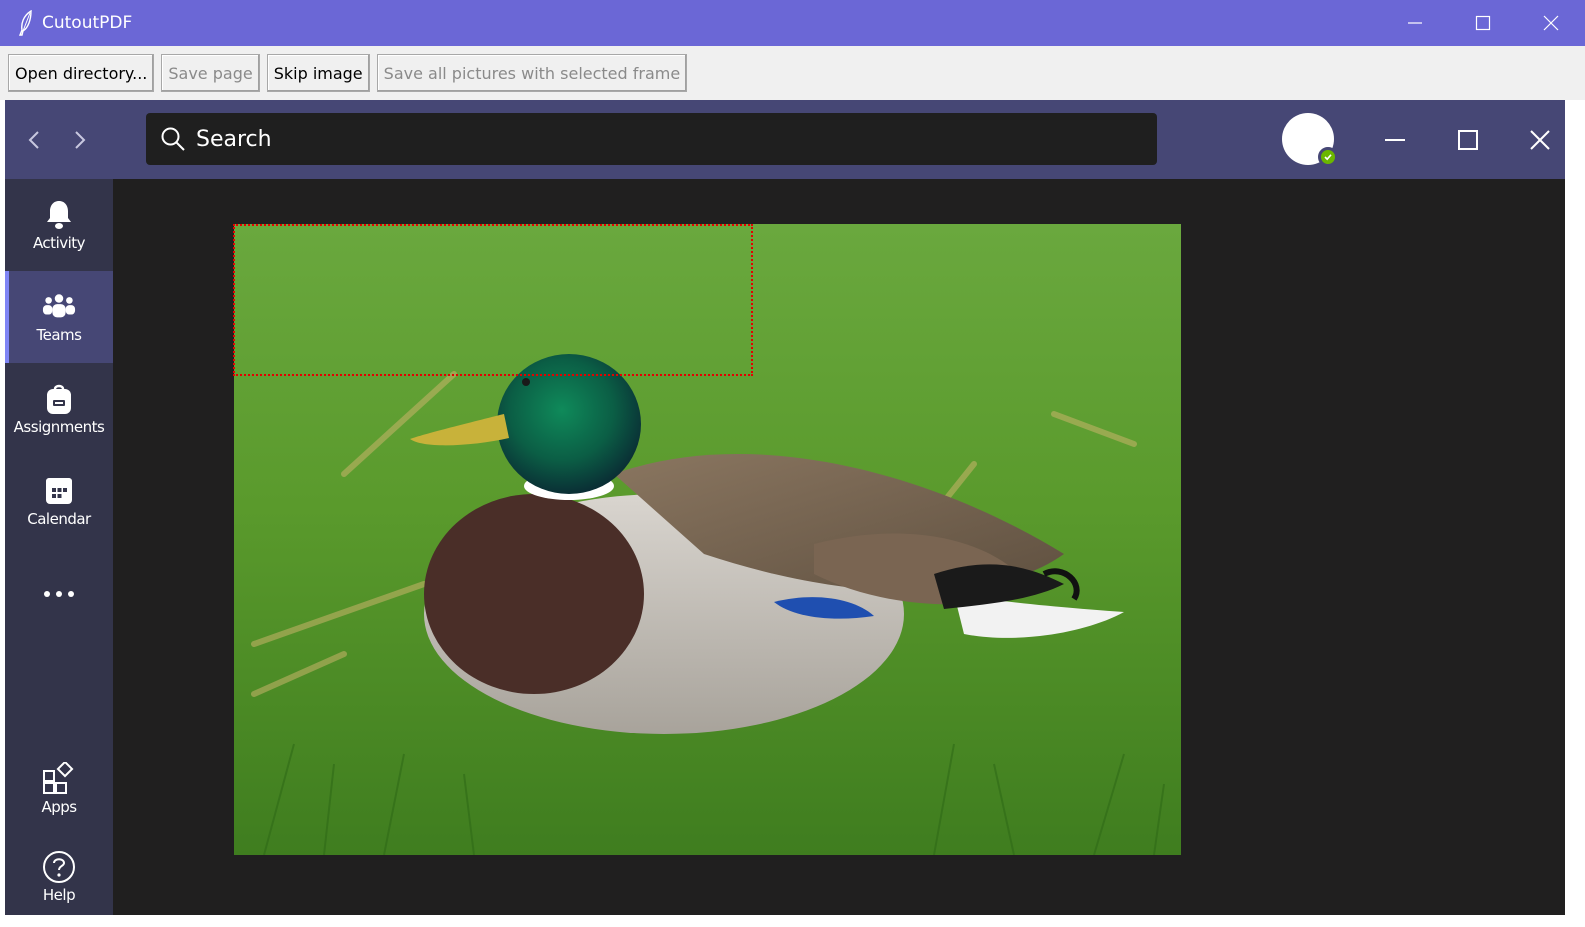  Describe the element at coordinates (59, 215) in the screenshot. I see `bell-icon` at that location.